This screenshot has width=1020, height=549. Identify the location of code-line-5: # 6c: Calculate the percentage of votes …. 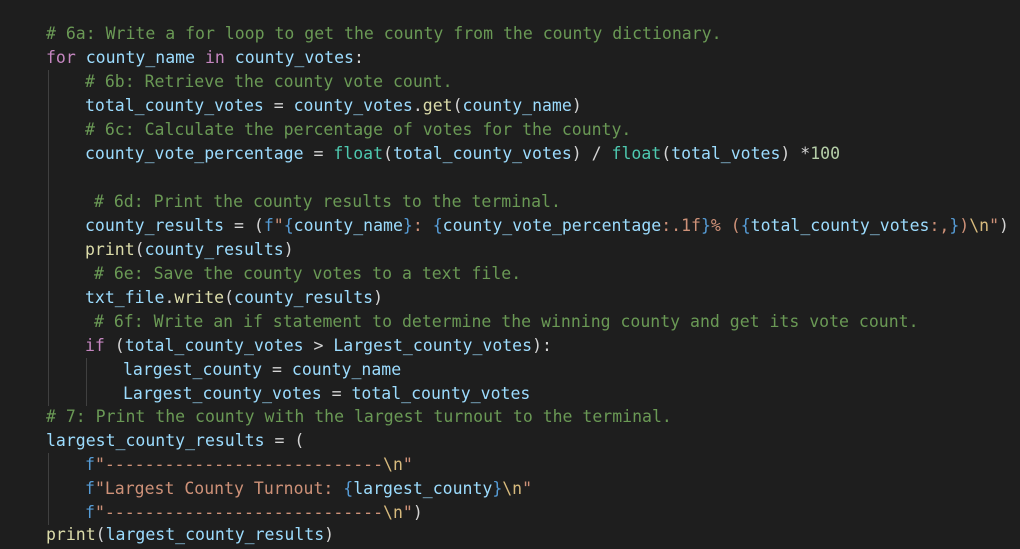
(358, 130).